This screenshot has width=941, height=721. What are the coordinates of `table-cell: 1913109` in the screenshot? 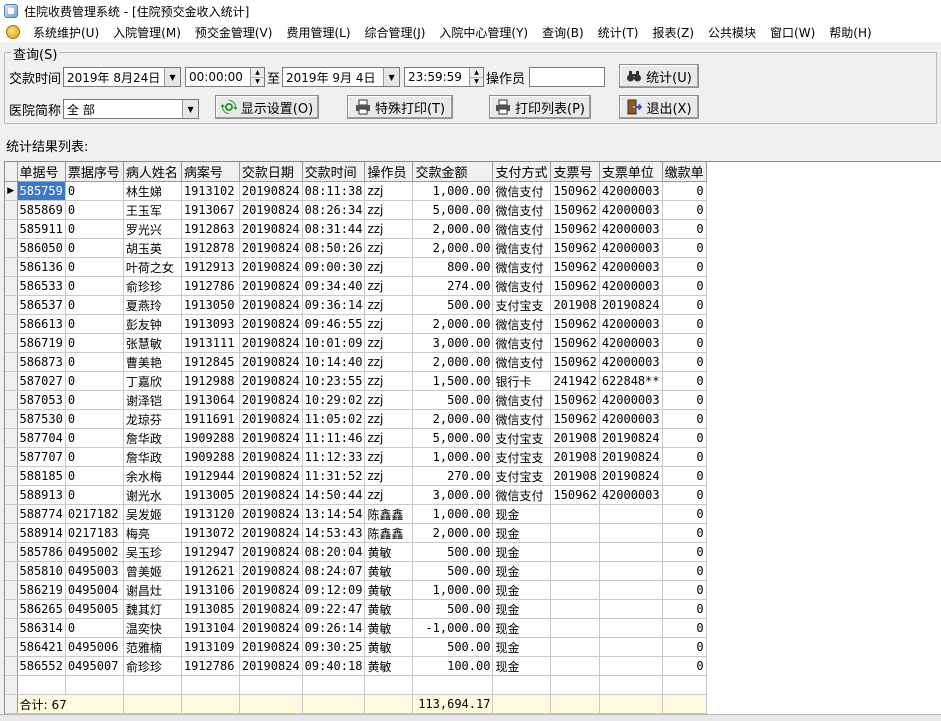 It's located at (210, 647).